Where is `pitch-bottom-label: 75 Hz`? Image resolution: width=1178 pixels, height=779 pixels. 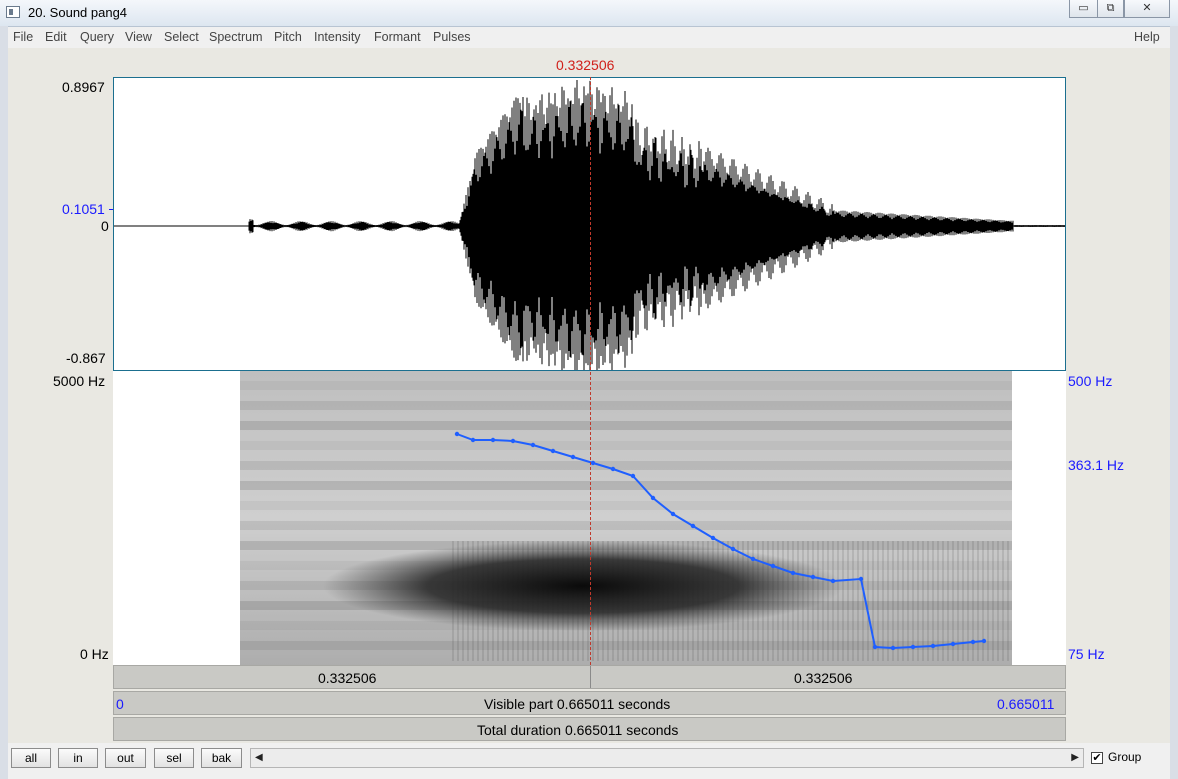
pitch-bottom-label: 75 Hz is located at coordinates (1086, 654).